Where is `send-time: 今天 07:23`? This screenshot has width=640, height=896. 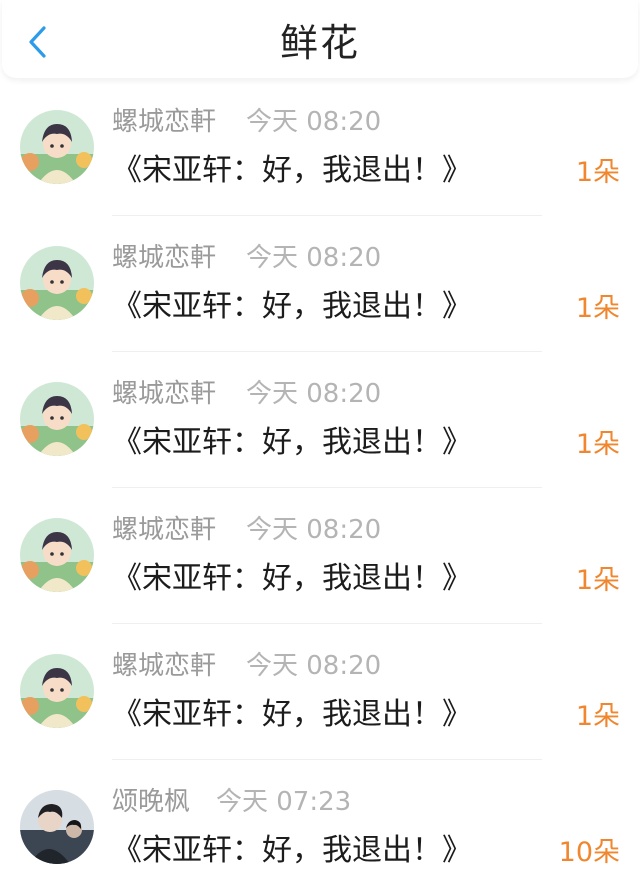
send-time: 今天 07:23 is located at coordinates (284, 802).